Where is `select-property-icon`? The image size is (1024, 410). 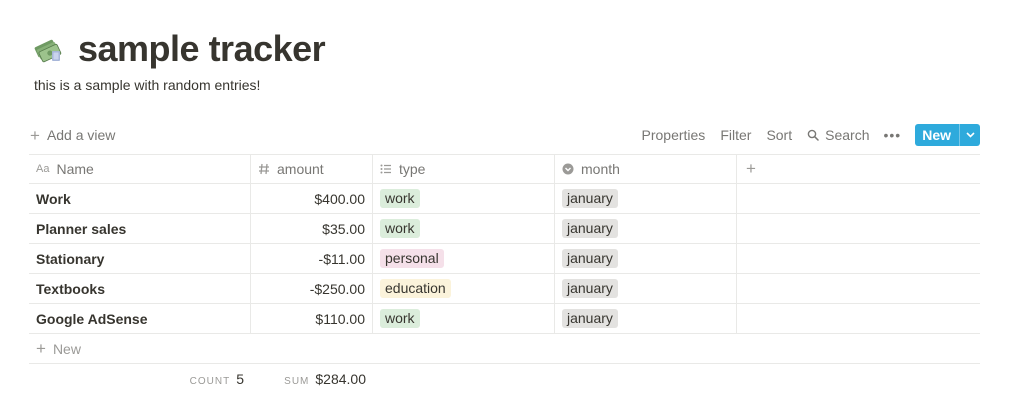 select-property-icon is located at coordinates (568, 169).